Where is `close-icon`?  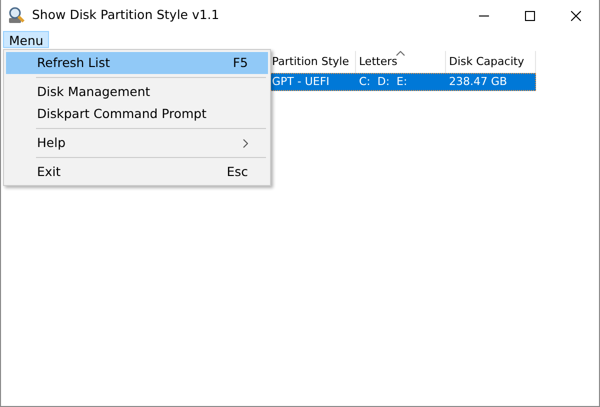 close-icon is located at coordinates (576, 15).